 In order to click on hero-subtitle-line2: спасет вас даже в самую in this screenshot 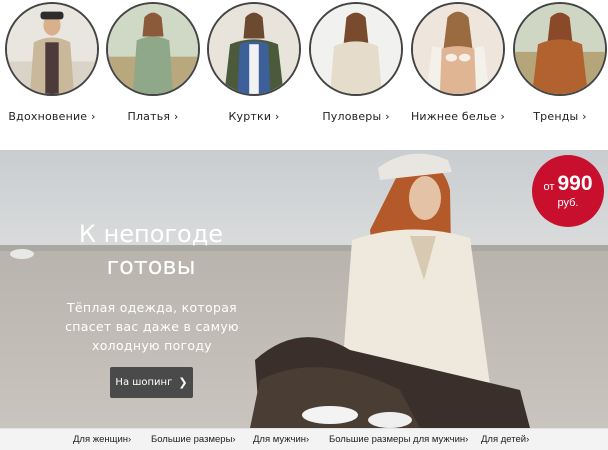, I will do `click(152, 326)`.